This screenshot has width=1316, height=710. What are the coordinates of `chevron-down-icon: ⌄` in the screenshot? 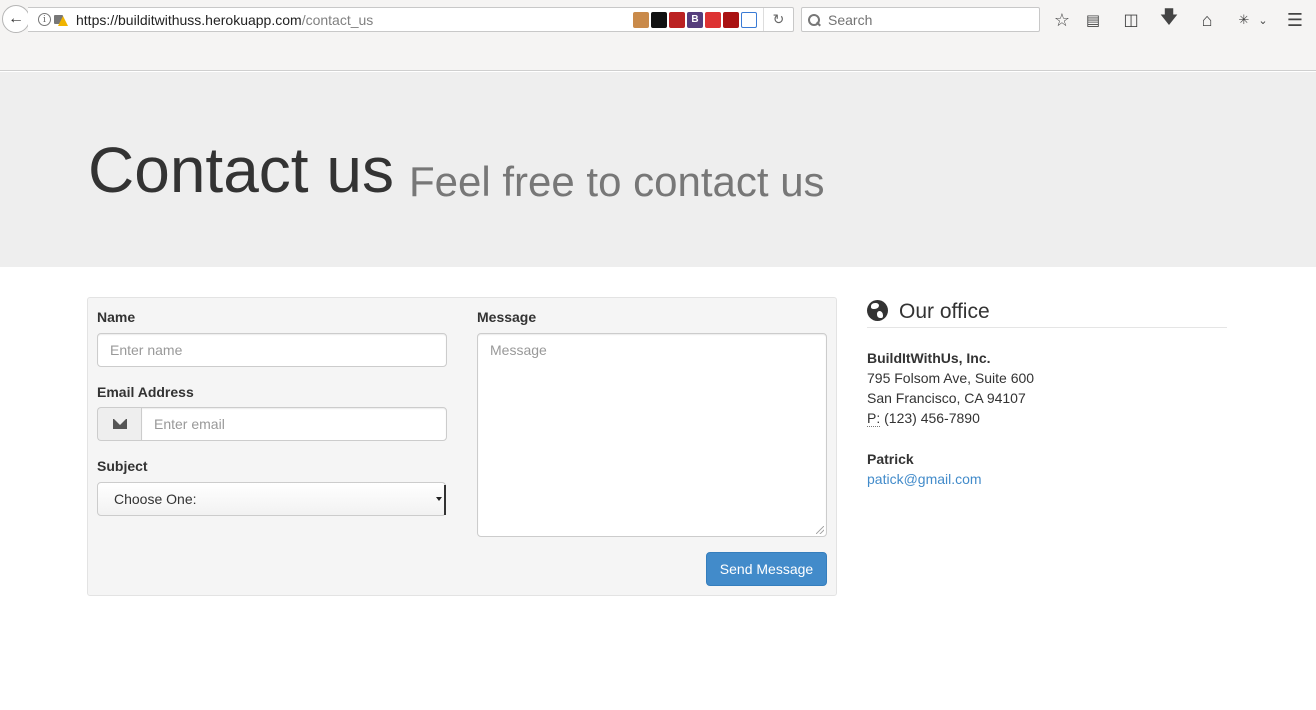 It's located at (1263, 20).